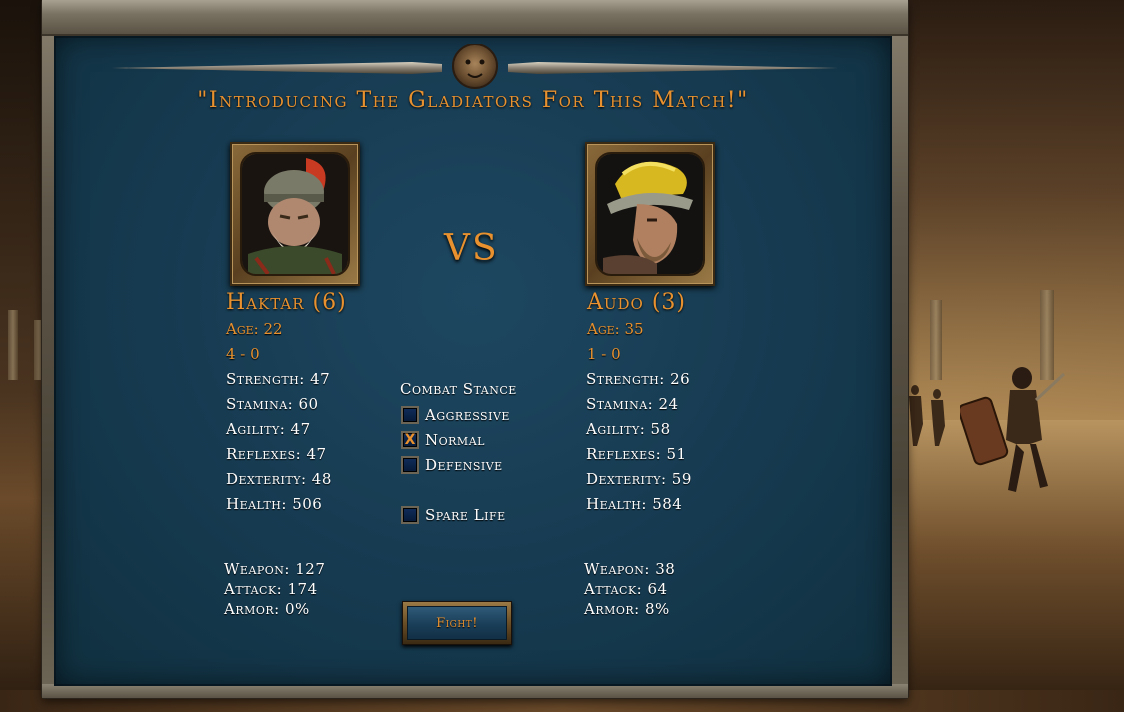  What do you see at coordinates (464, 465) in the screenshot?
I see `defensive-label: Defensive` at bounding box center [464, 465].